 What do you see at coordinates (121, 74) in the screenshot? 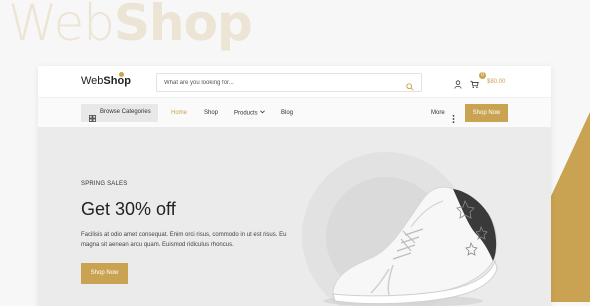
I see `logo-badge` at bounding box center [121, 74].